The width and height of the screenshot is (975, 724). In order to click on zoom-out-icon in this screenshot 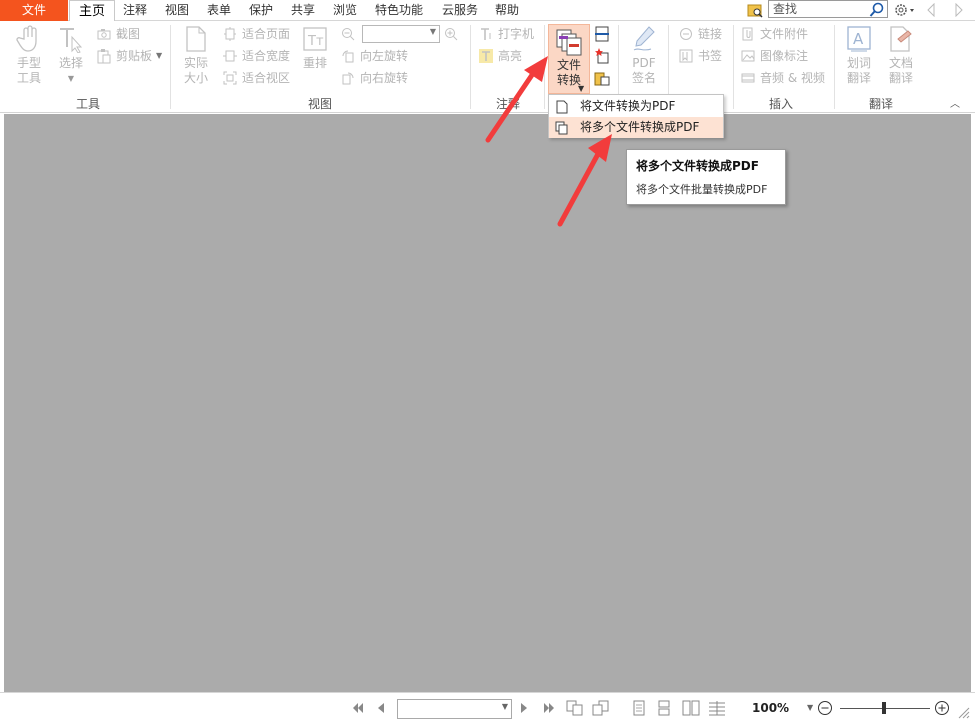, I will do `click(348, 34)`.